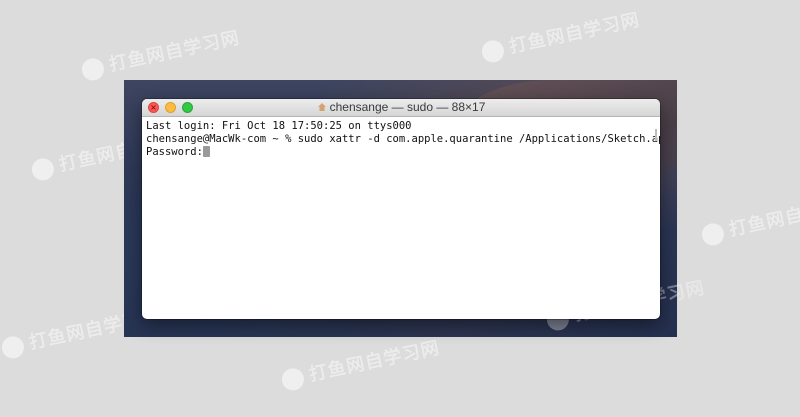 Image resolution: width=800 pixels, height=417 pixels. What do you see at coordinates (206, 151) in the screenshot?
I see `text-cursor` at bounding box center [206, 151].